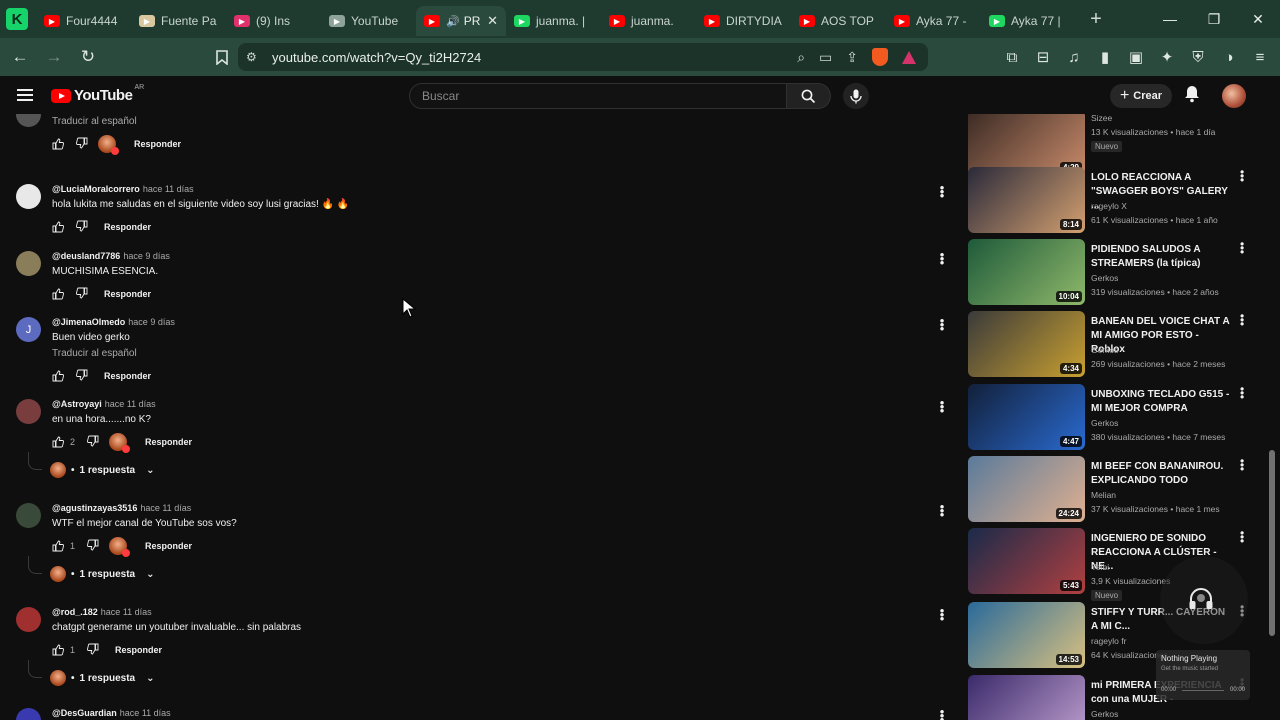 Image resolution: width=1280 pixels, height=720 pixels. Describe the element at coordinates (1260, 57) in the screenshot. I see `menu-icon: ≡` at that location.